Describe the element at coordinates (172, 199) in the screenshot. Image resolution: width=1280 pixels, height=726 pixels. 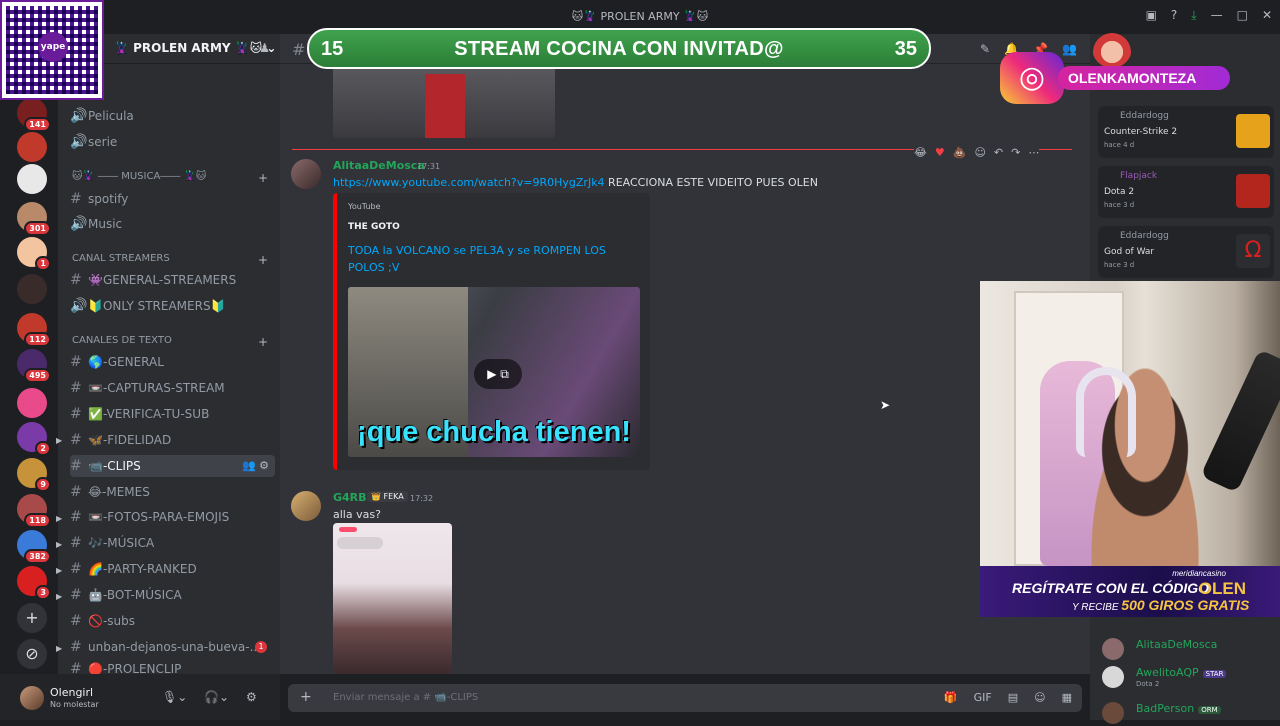
I see `channel-spotify: # spotify` at that location.